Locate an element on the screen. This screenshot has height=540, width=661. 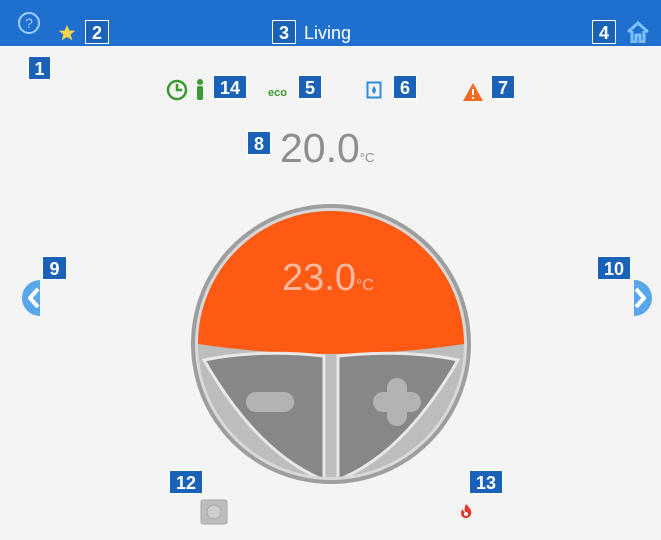
callout-9: 9 is located at coordinates (54, 268).